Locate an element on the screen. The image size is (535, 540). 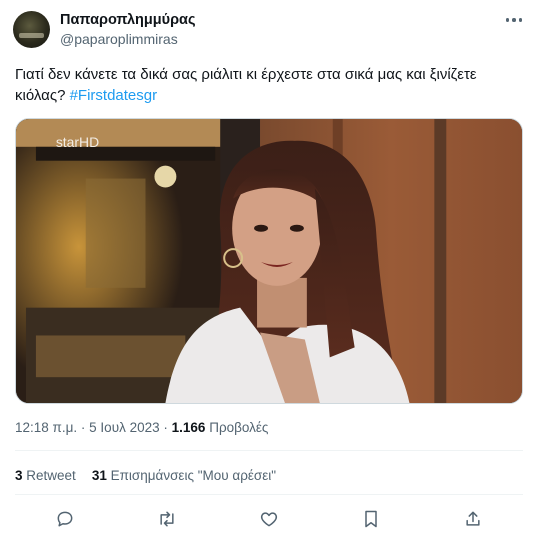
action-bar is located at coordinates (267, 520).